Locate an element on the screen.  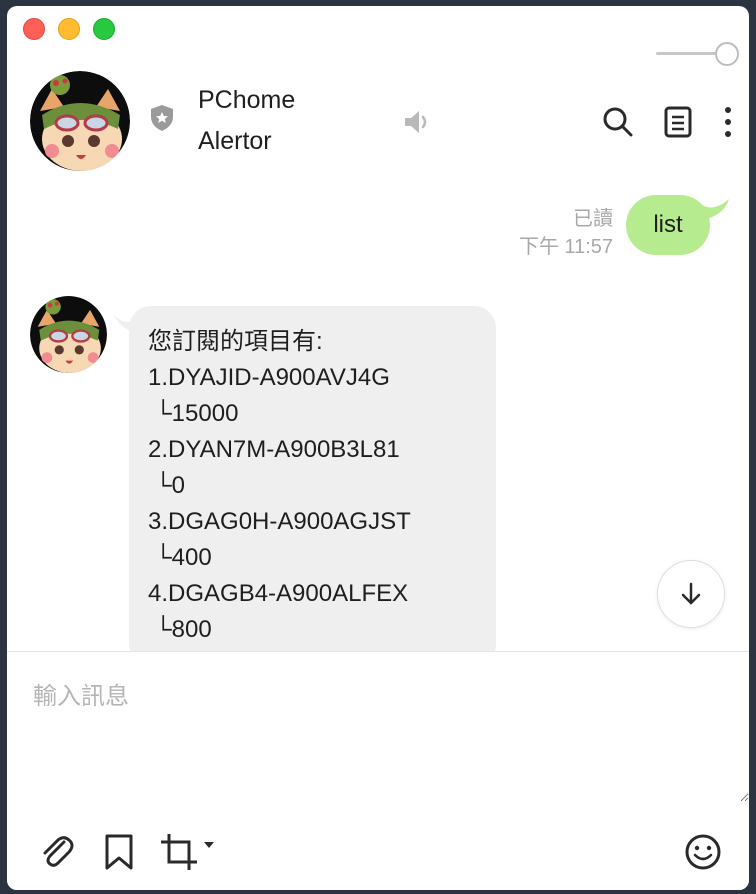
arrow-down-icon is located at coordinates (691, 593).